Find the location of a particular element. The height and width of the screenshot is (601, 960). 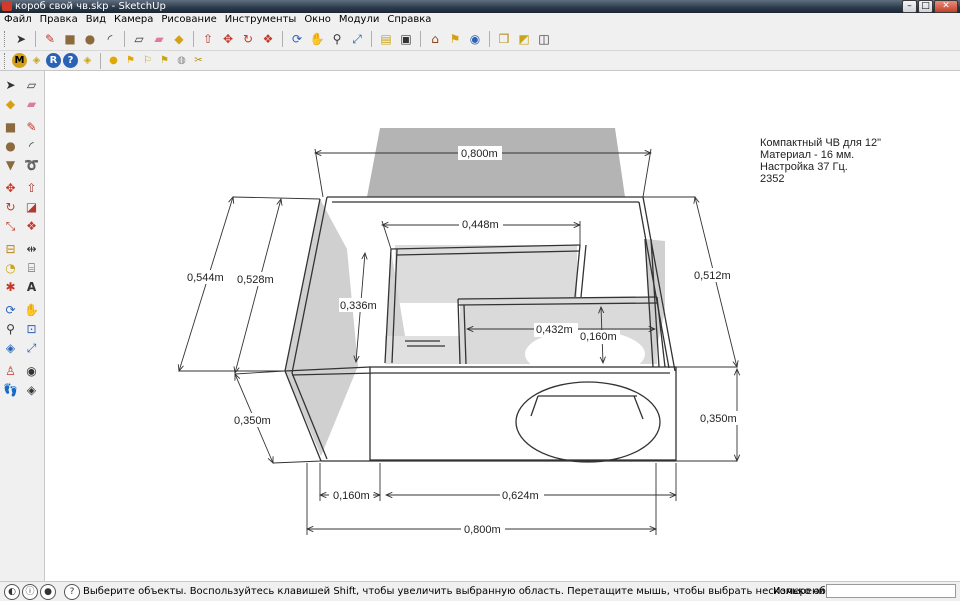

close-icon: ✕ is located at coordinates (946, 6).